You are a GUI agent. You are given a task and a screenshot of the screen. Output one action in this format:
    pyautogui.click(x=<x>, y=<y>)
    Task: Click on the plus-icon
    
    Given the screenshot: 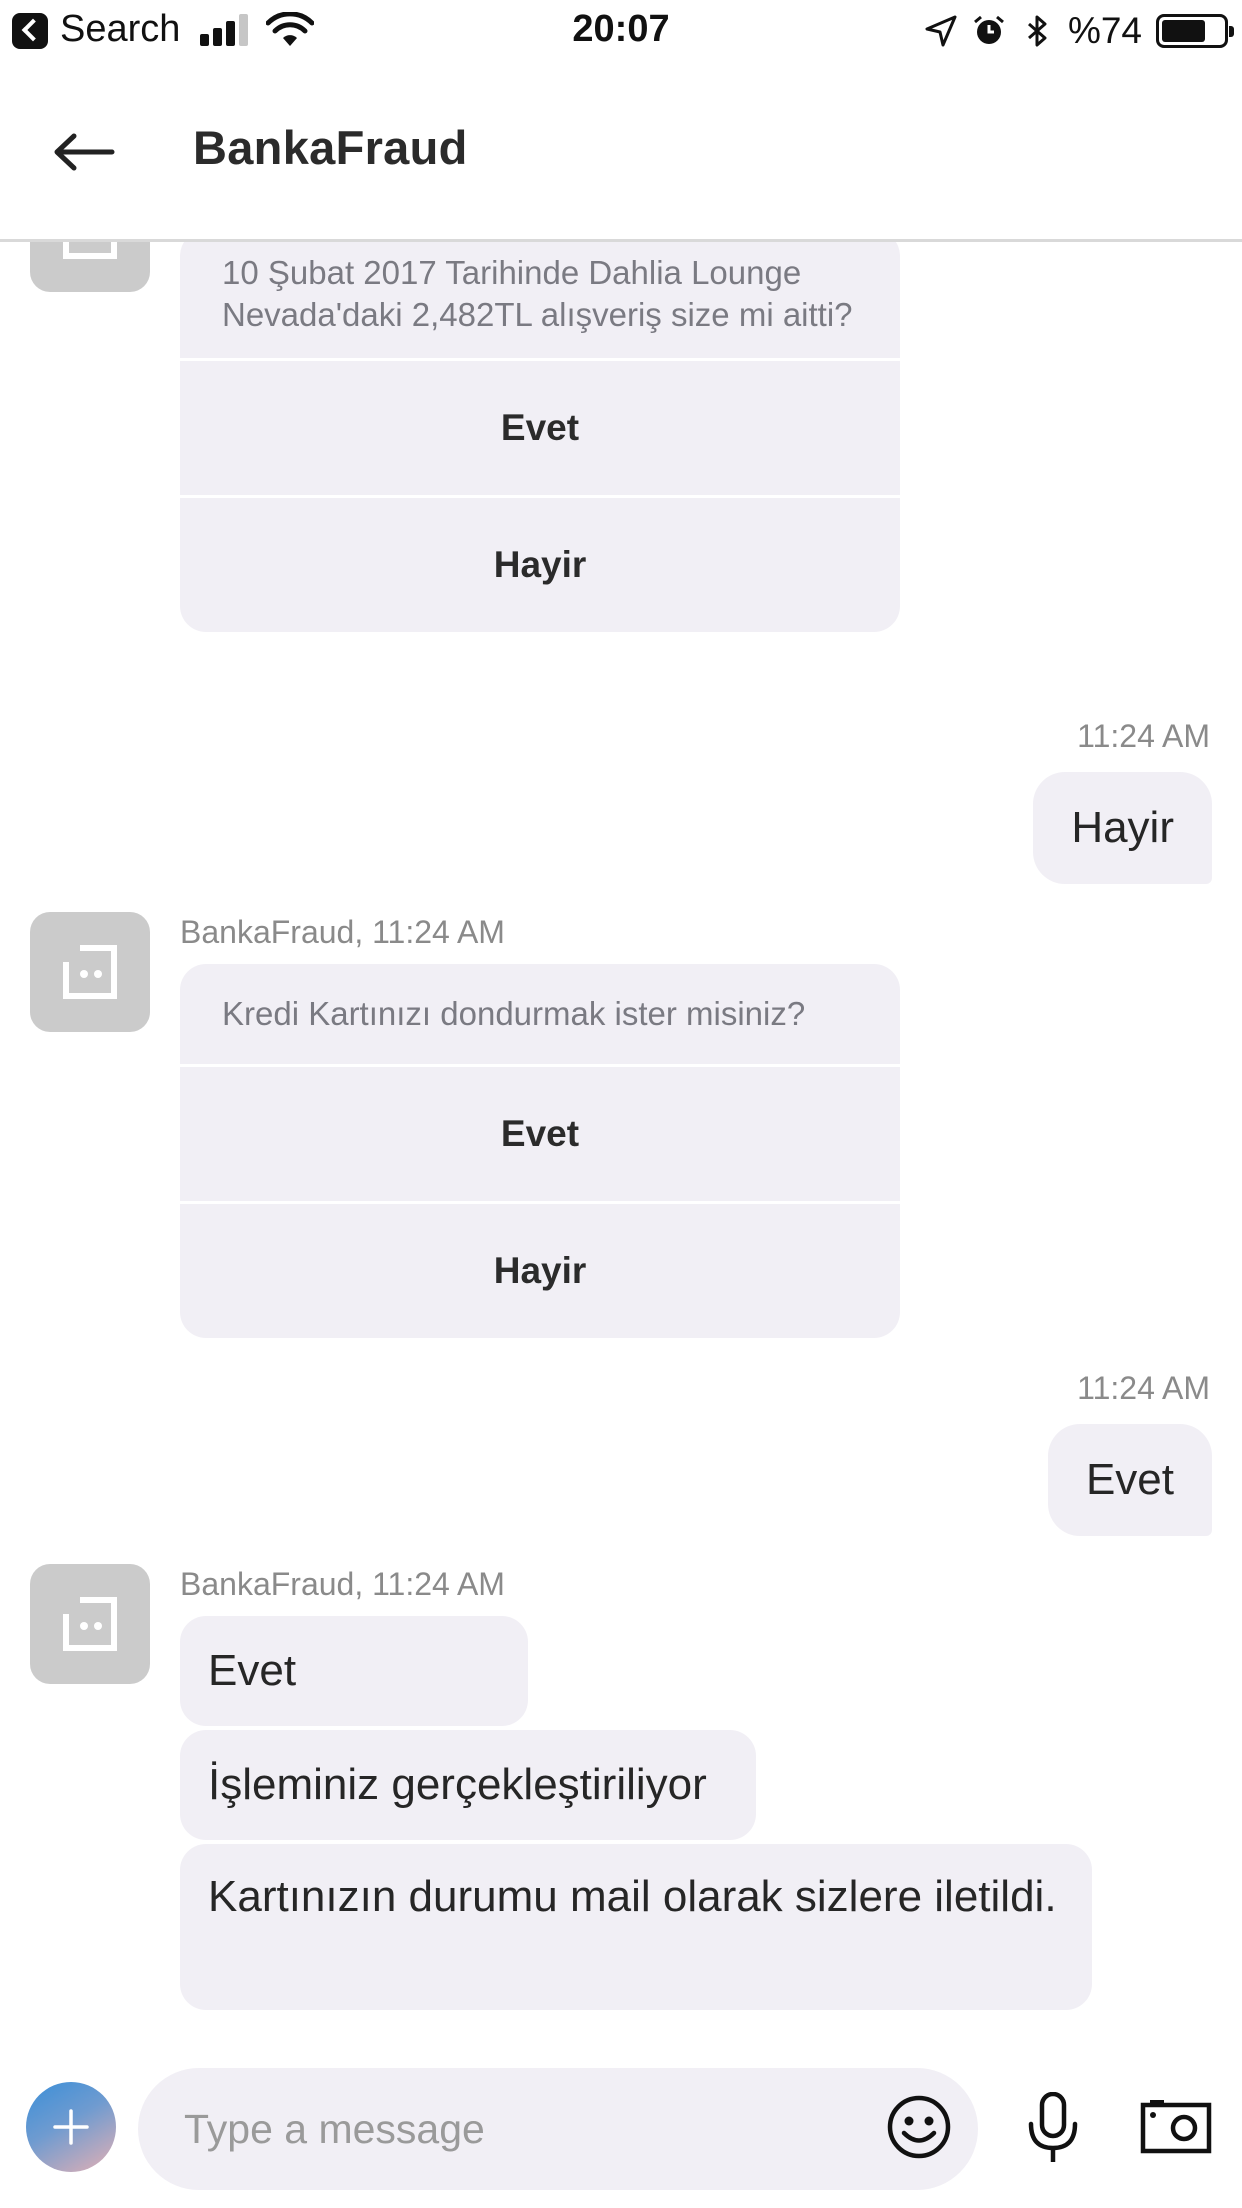 What is the action you would take?
    pyautogui.click(x=71, y=2127)
    